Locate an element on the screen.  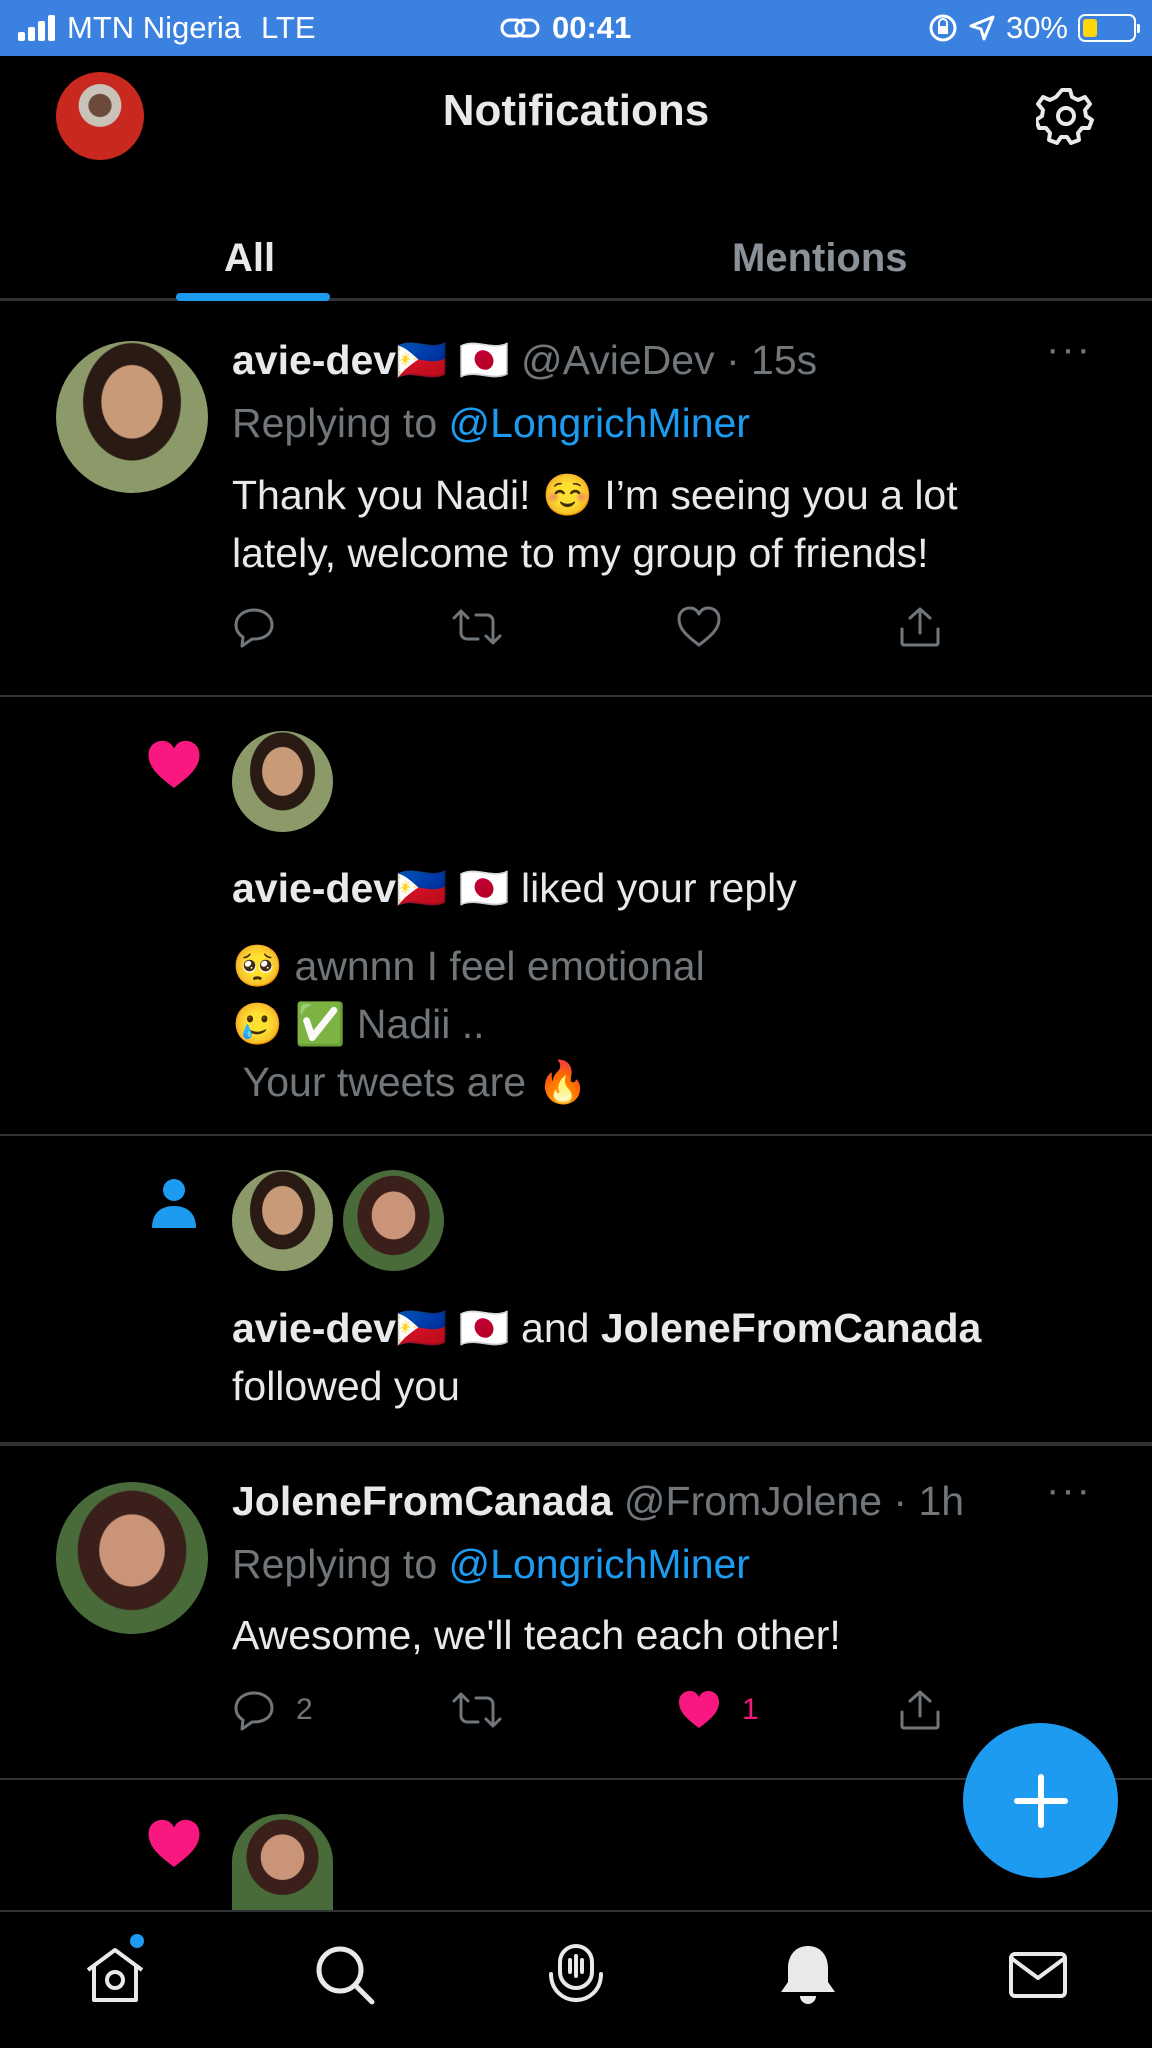
active-tab-indicator is located at coordinates (253, 297).